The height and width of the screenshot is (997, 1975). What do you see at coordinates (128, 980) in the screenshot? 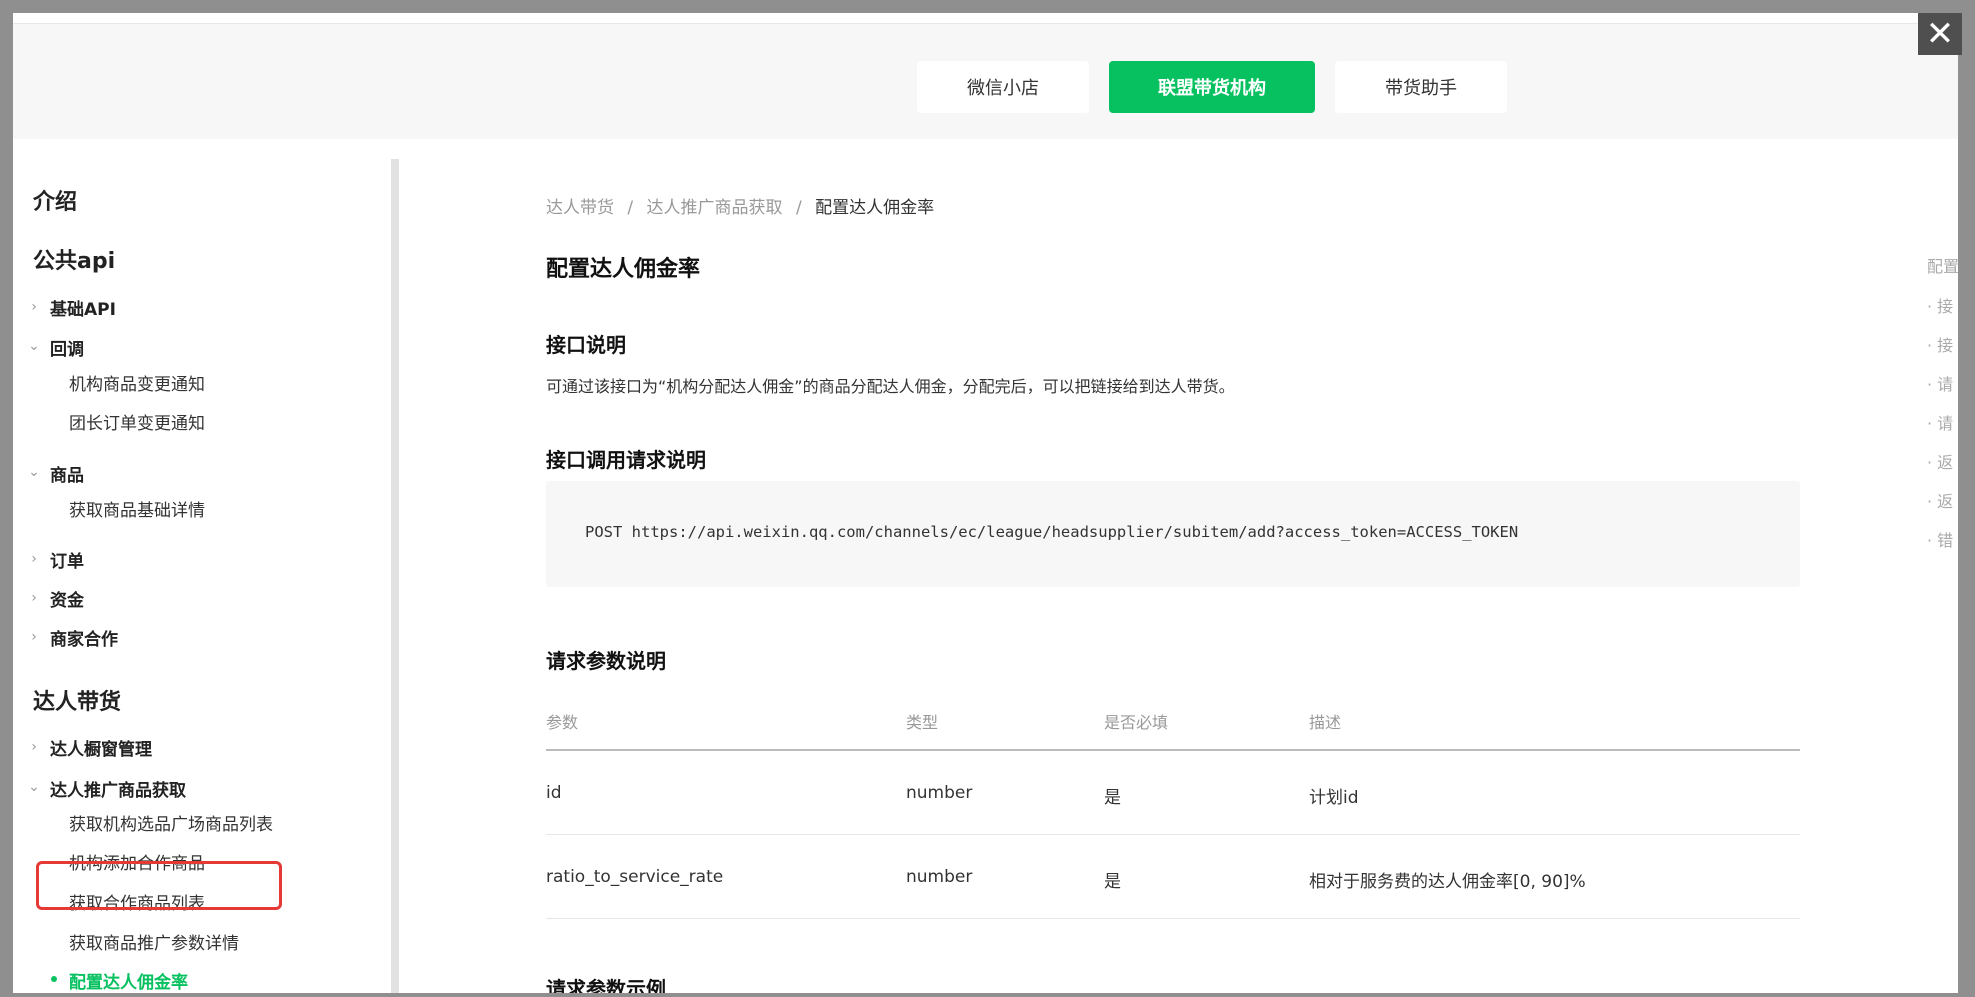
I see `sidebar-item-commission-rate: 配置达人佣金率` at bounding box center [128, 980].